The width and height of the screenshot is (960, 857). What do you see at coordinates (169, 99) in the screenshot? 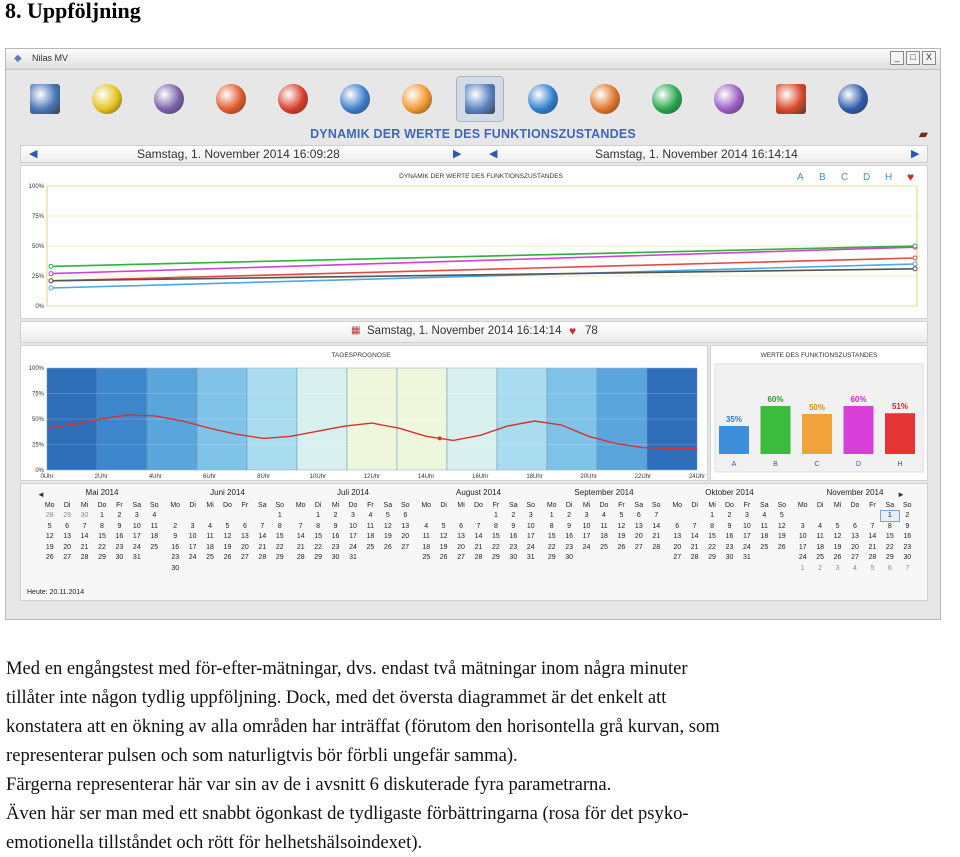
I see `toolbar-button-particles` at bounding box center [169, 99].